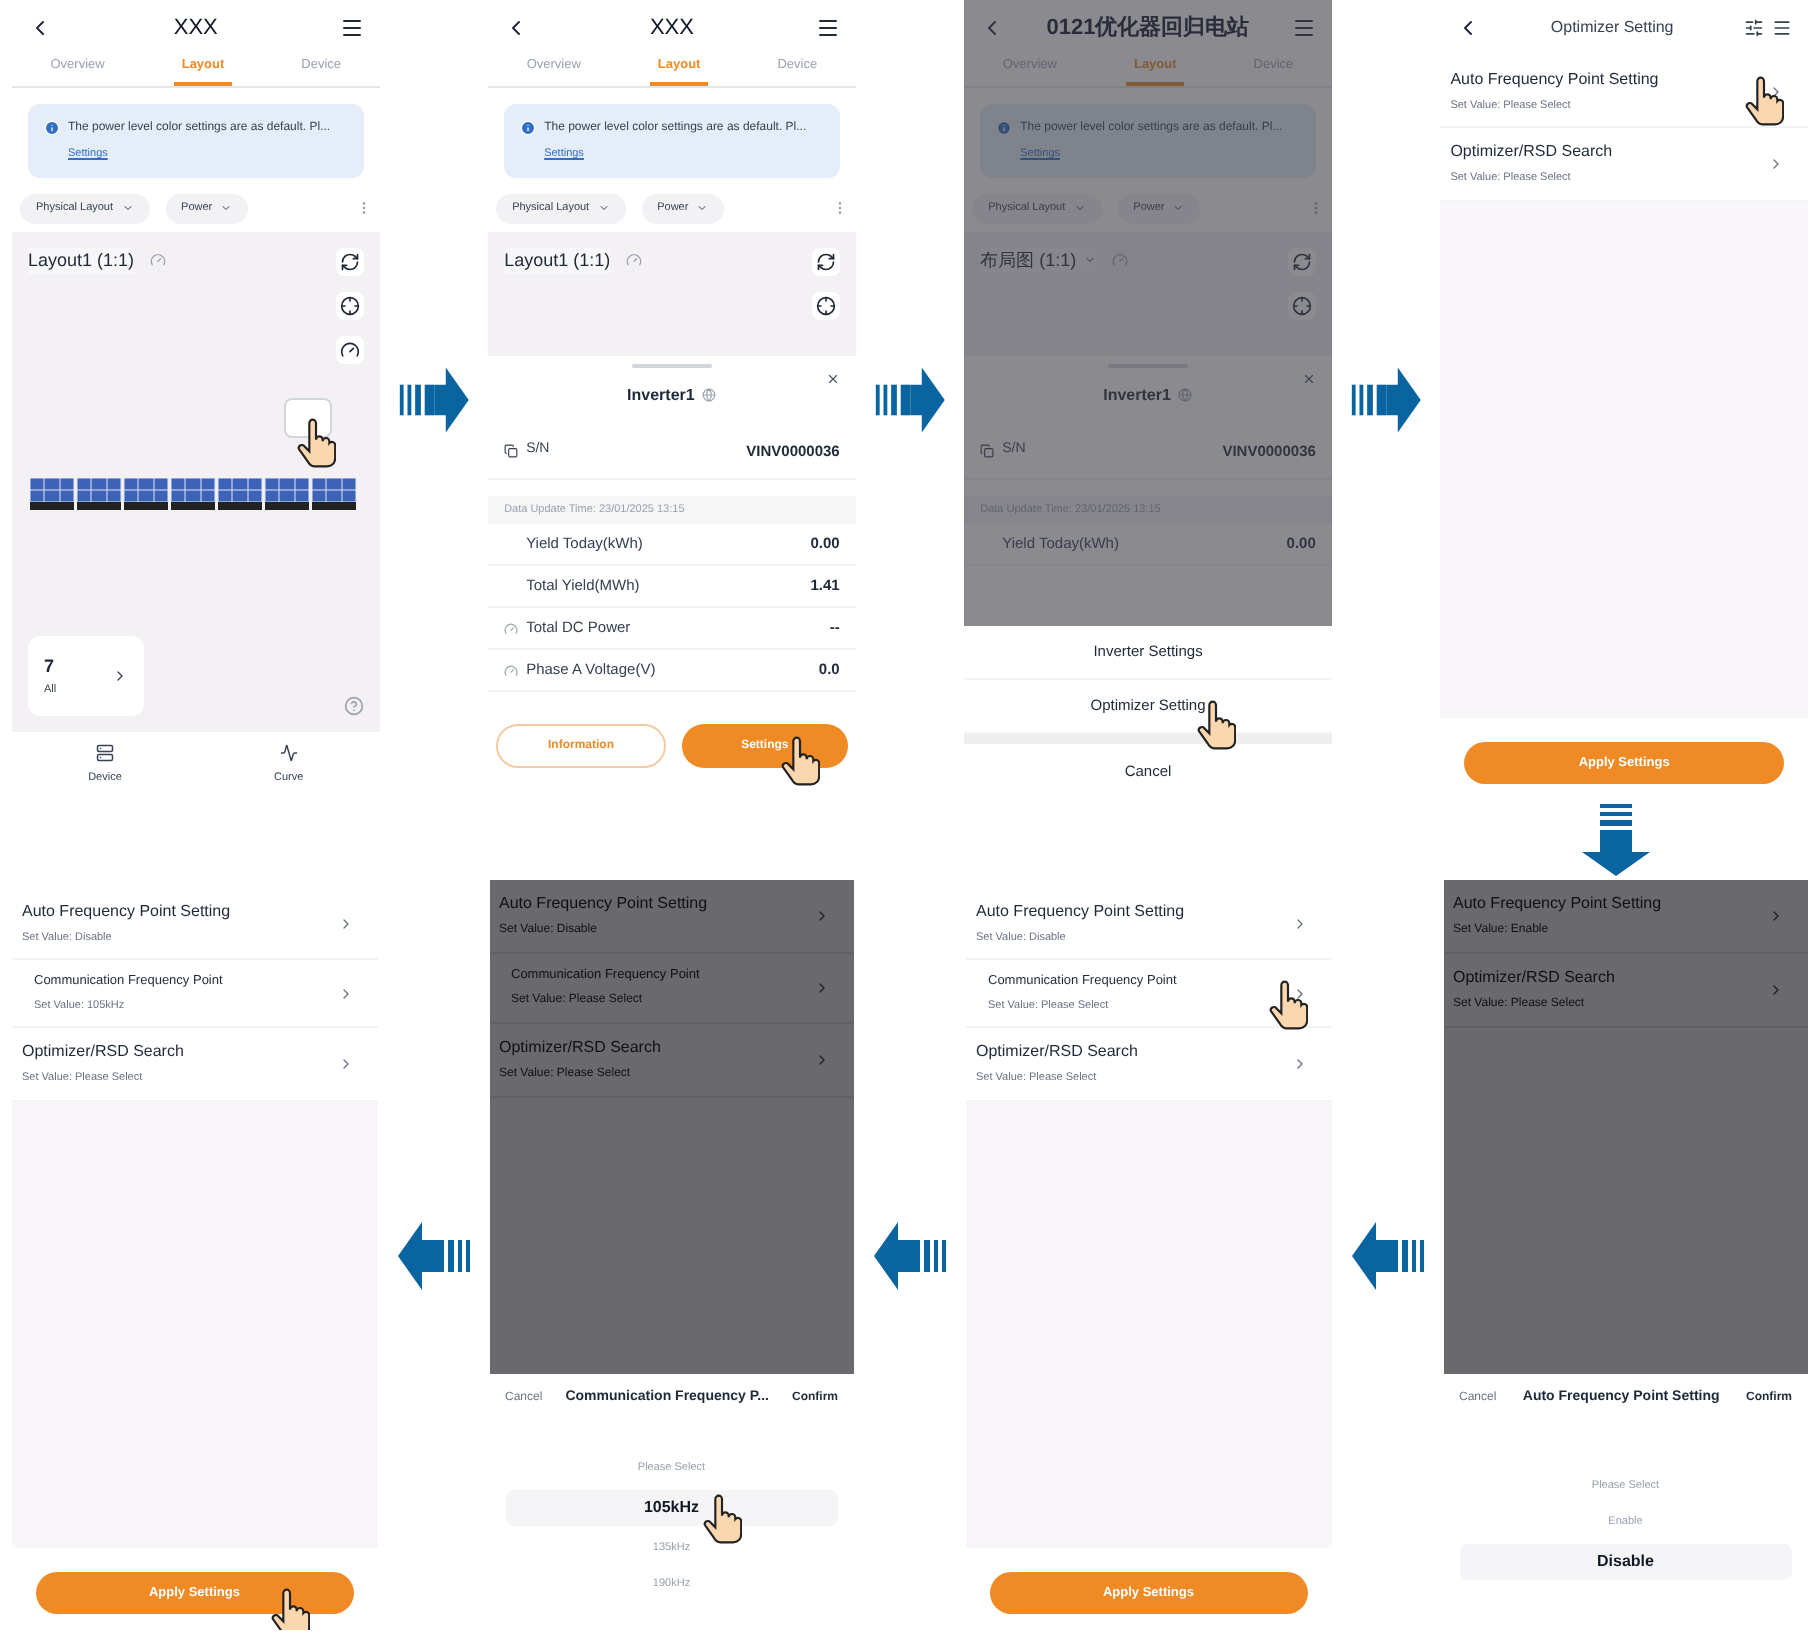  Describe the element at coordinates (1753, 28) in the screenshot. I see `sliders-icon` at that location.